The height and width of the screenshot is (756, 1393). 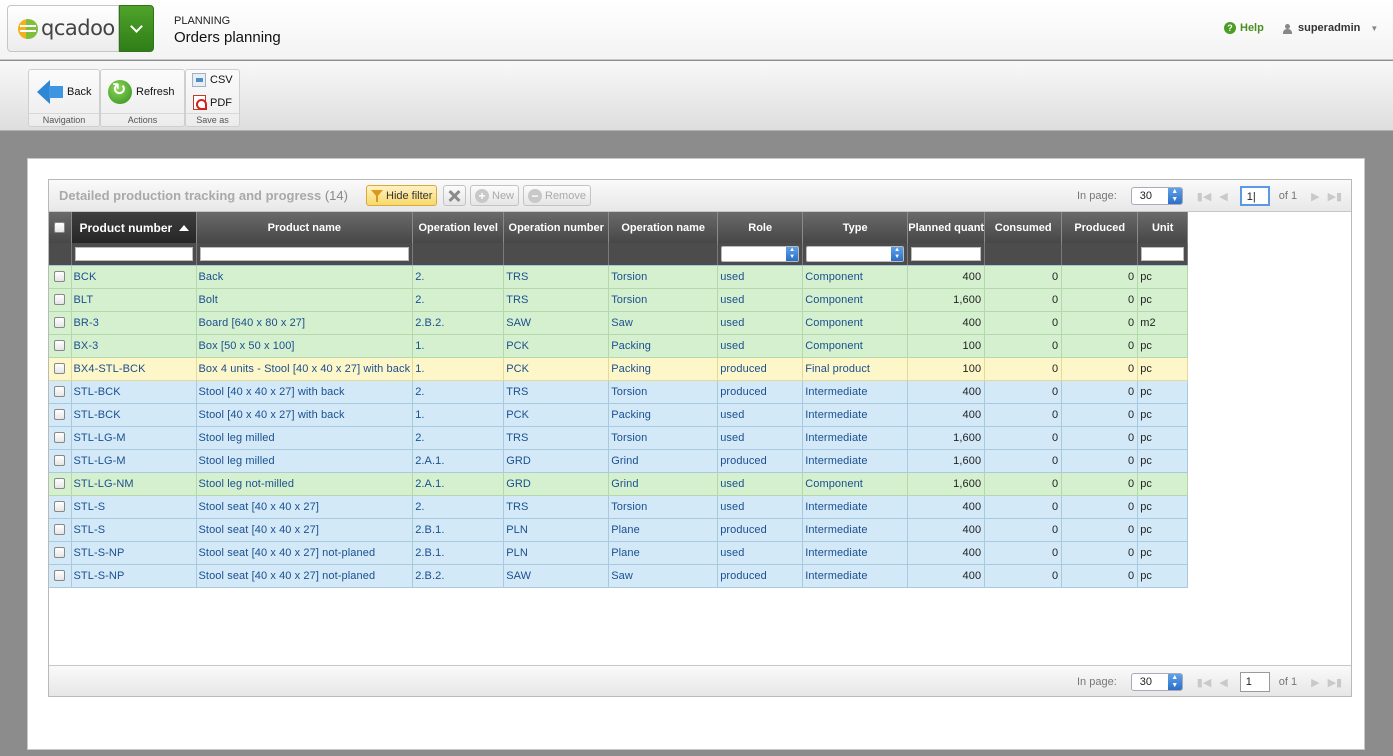 What do you see at coordinates (304, 253) in the screenshot?
I see `filter-product-name-input` at bounding box center [304, 253].